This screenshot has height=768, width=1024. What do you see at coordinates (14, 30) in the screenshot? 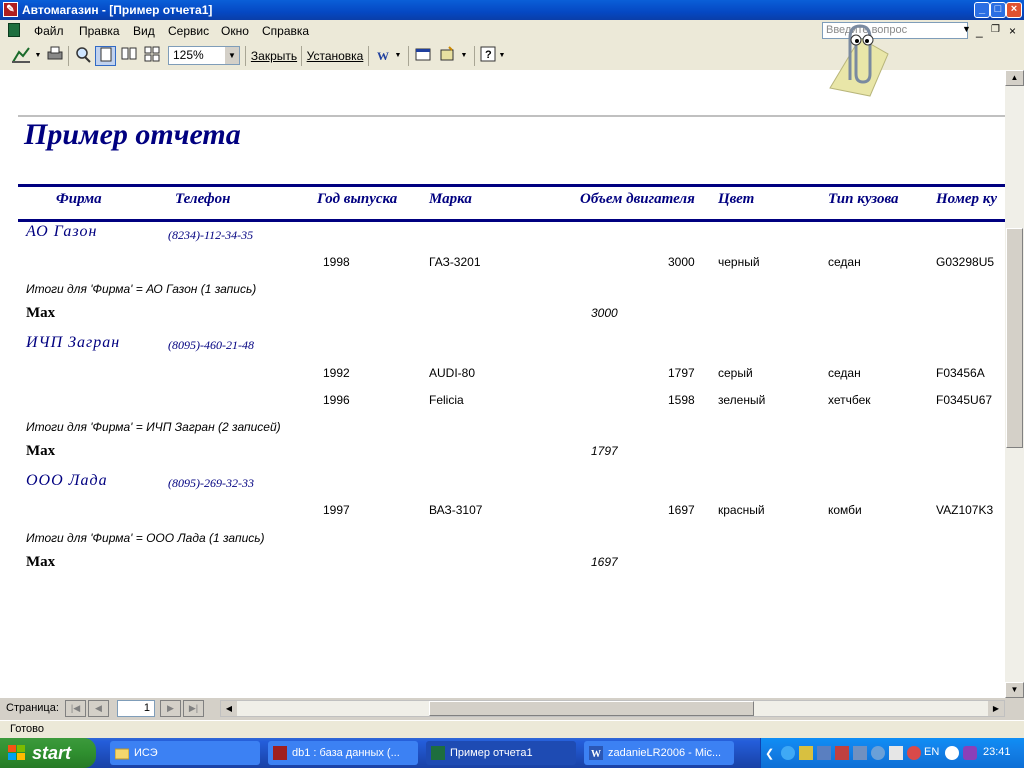
I see `form-icon` at bounding box center [14, 30].